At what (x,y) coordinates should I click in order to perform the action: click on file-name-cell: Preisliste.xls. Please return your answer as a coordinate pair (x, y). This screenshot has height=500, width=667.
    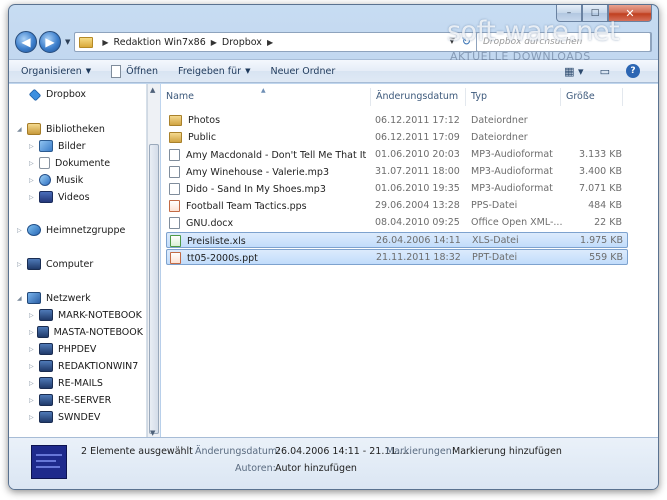
    Looking at the image, I should click on (269, 241).